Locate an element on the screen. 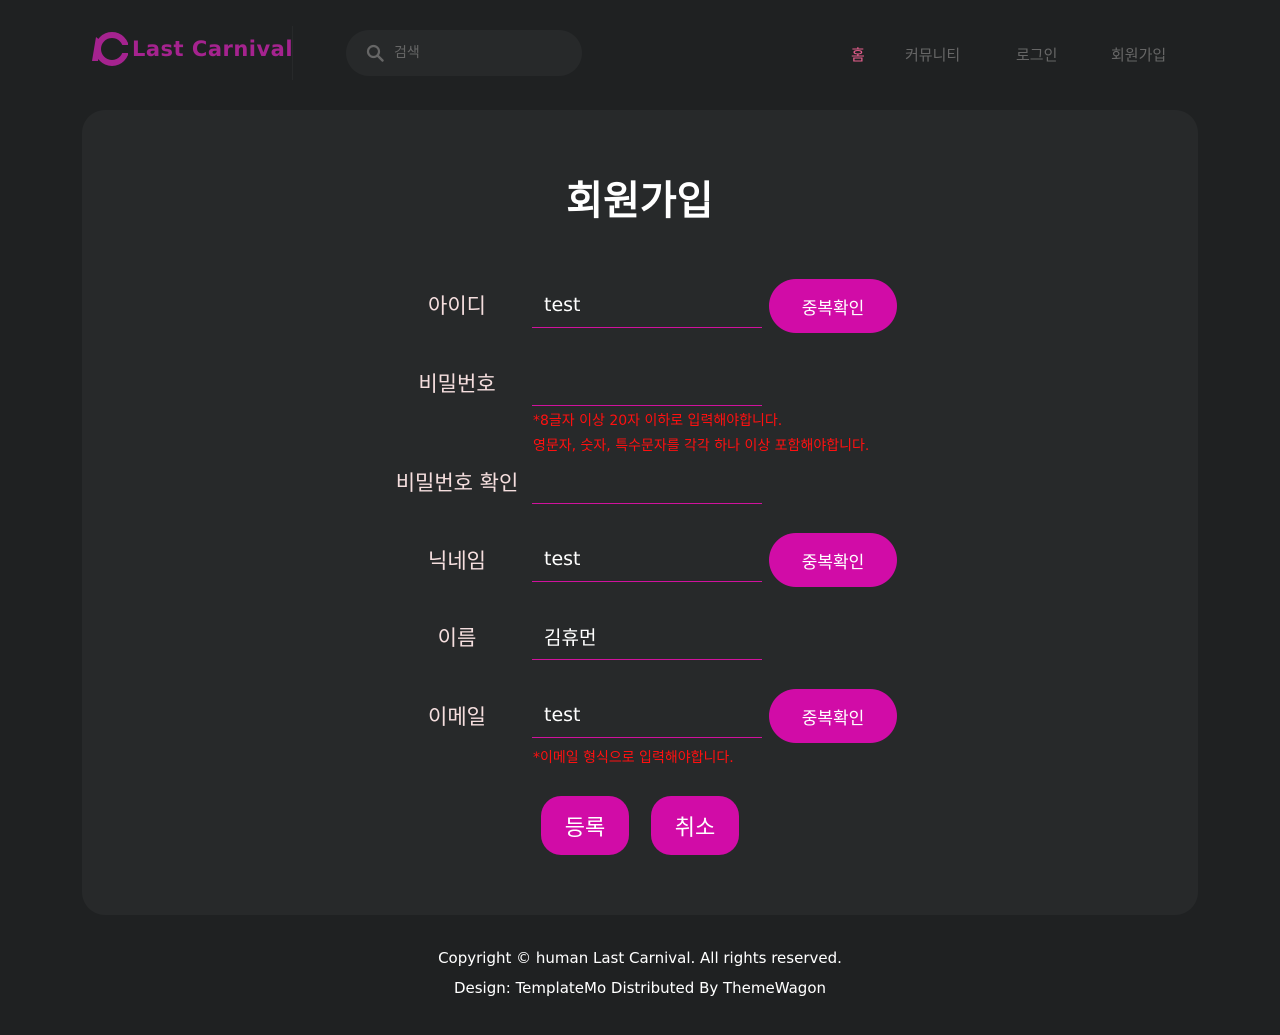  name-input is located at coordinates (647, 636).